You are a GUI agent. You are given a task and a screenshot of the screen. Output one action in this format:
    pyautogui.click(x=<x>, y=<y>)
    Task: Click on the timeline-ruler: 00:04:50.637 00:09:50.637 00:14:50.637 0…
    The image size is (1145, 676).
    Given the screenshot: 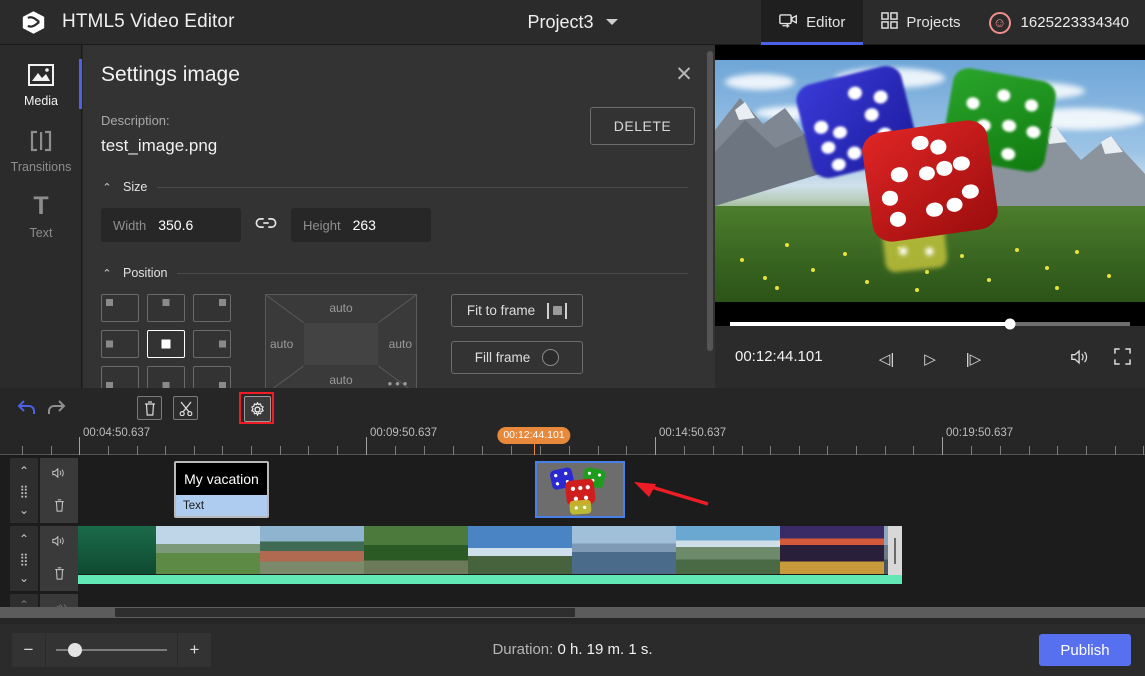 What is the action you would take?
    pyautogui.click(x=572, y=440)
    